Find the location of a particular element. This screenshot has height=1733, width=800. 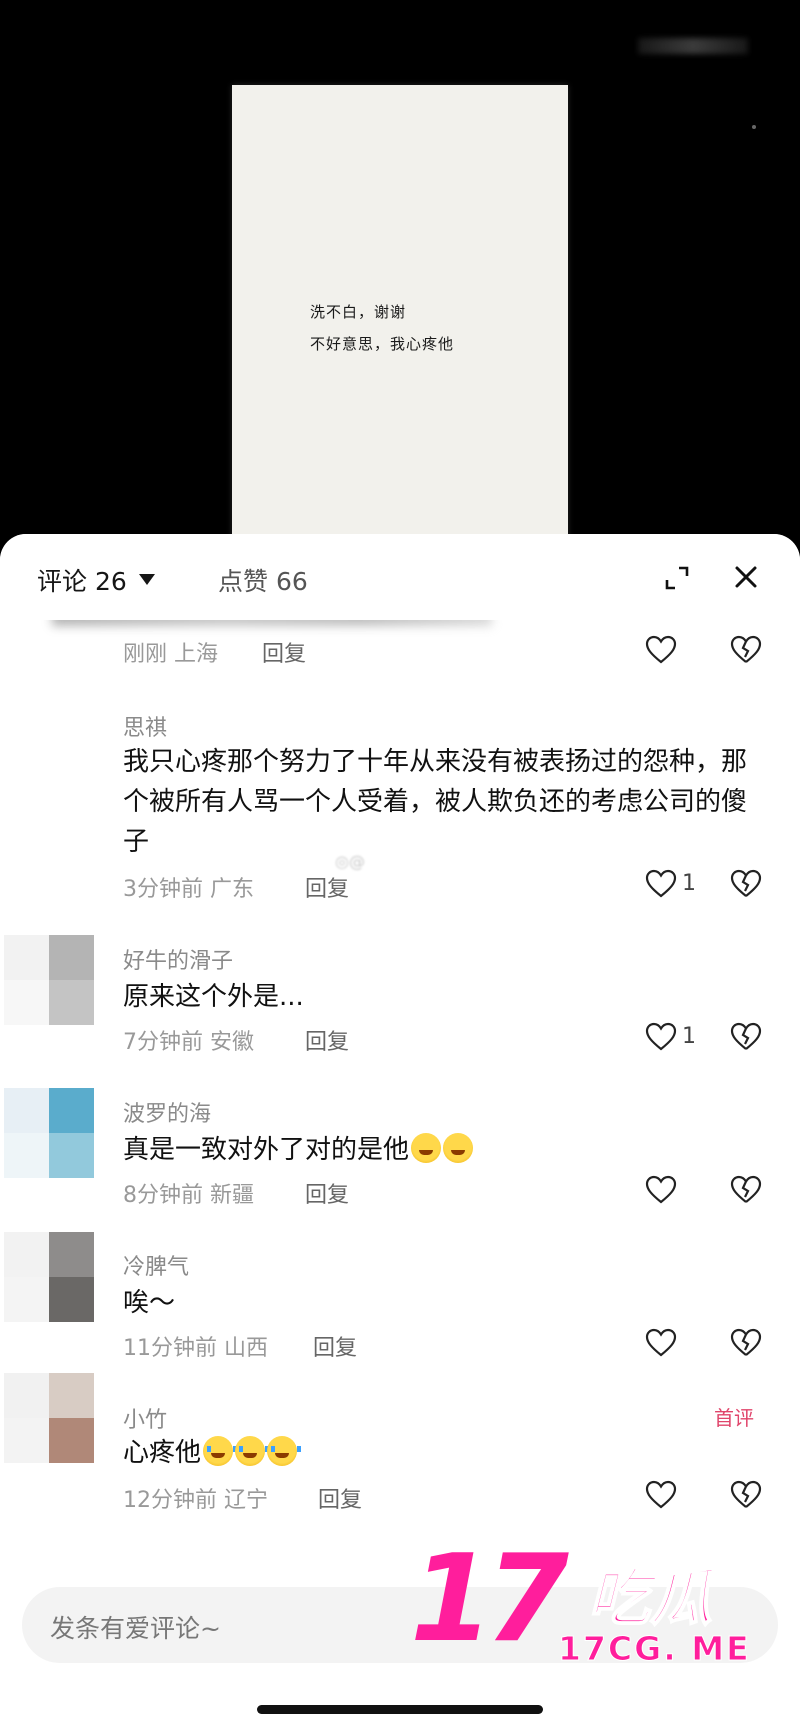

tab-likes: 点赞 66 is located at coordinates (263, 580).